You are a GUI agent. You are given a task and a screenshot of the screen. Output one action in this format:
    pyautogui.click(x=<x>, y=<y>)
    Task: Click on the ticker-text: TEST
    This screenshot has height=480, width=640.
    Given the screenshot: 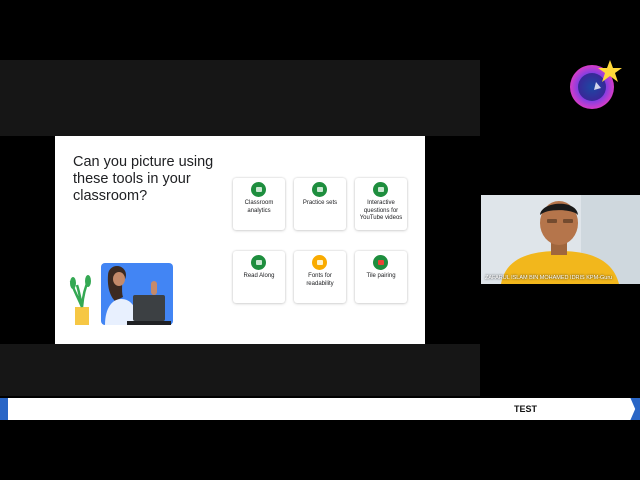 What is the action you would take?
    pyautogui.click(x=526, y=409)
    